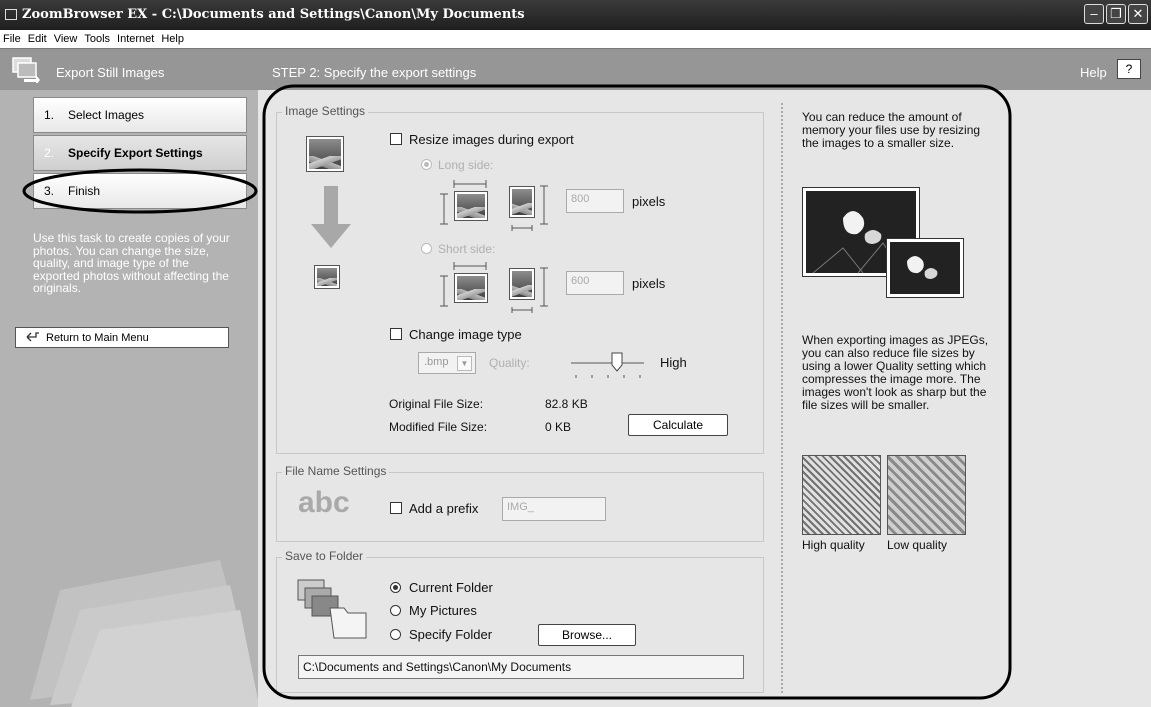 The width and height of the screenshot is (1151, 707). What do you see at coordinates (374, 72) in the screenshot?
I see `step-title: STEP 2: Specify the export settings` at bounding box center [374, 72].